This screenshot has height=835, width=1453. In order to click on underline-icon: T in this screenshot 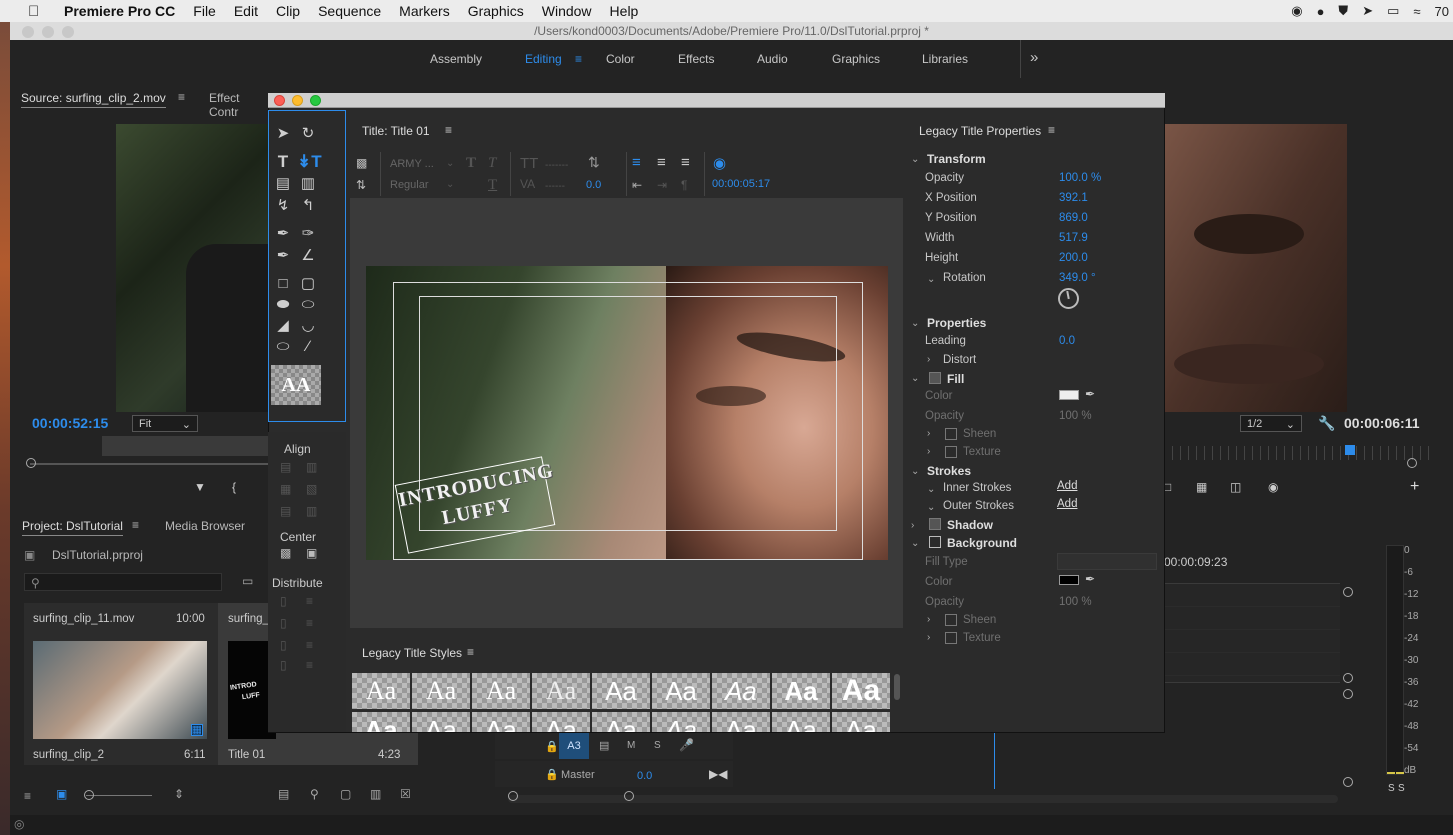, I will do `click(492, 185)`.